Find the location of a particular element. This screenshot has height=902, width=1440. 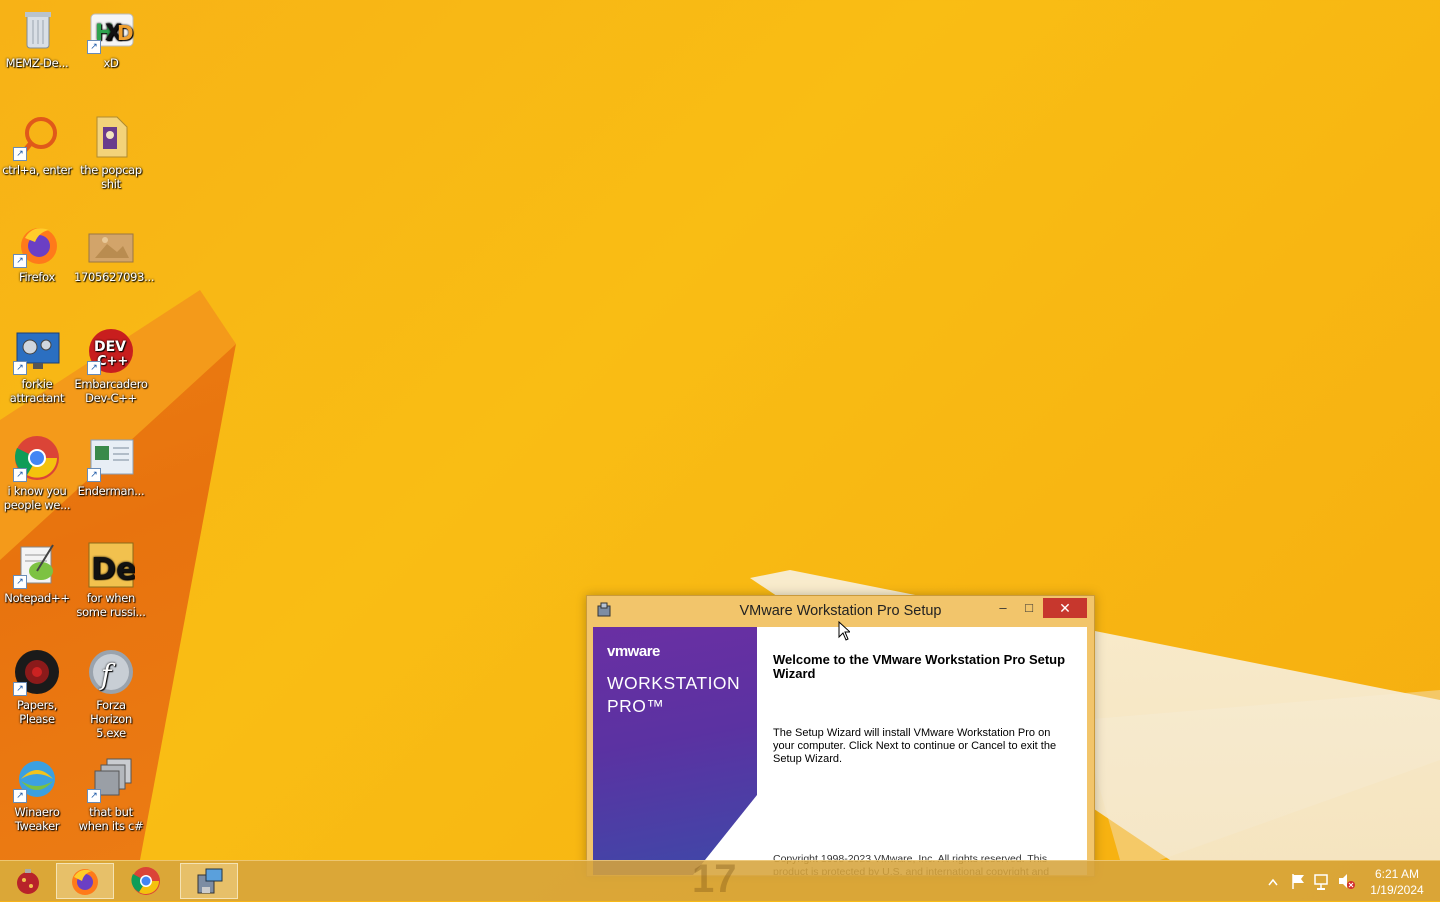

desktop-icon-label: Notepad++ is located at coordinates (37, 598).